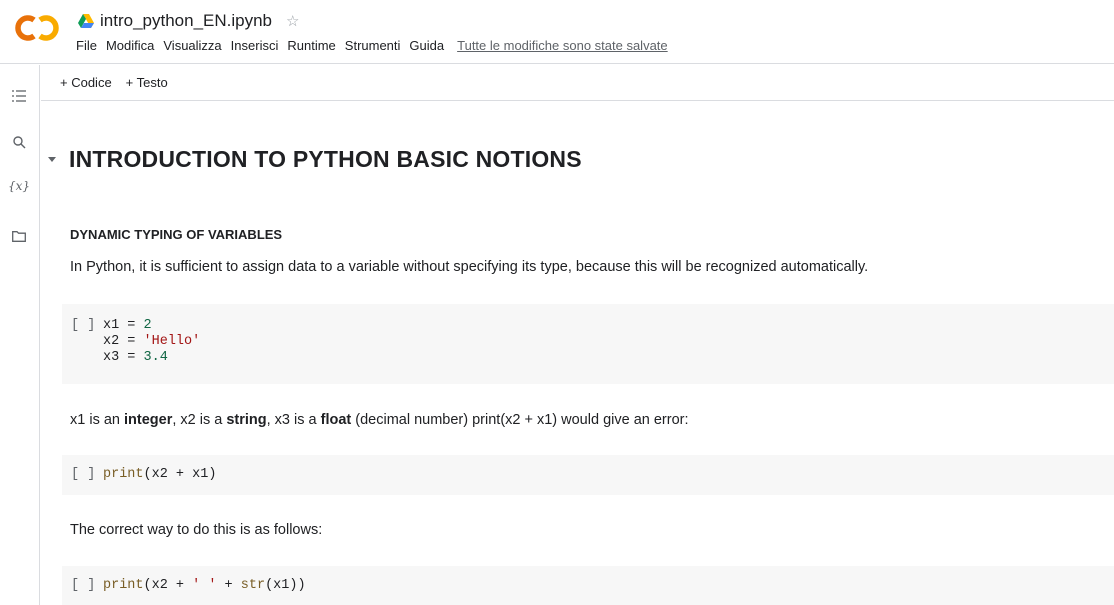  Describe the element at coordinates (86, 82) in the screenshot. I see `add-code-cell-button: + Codice` at that location.